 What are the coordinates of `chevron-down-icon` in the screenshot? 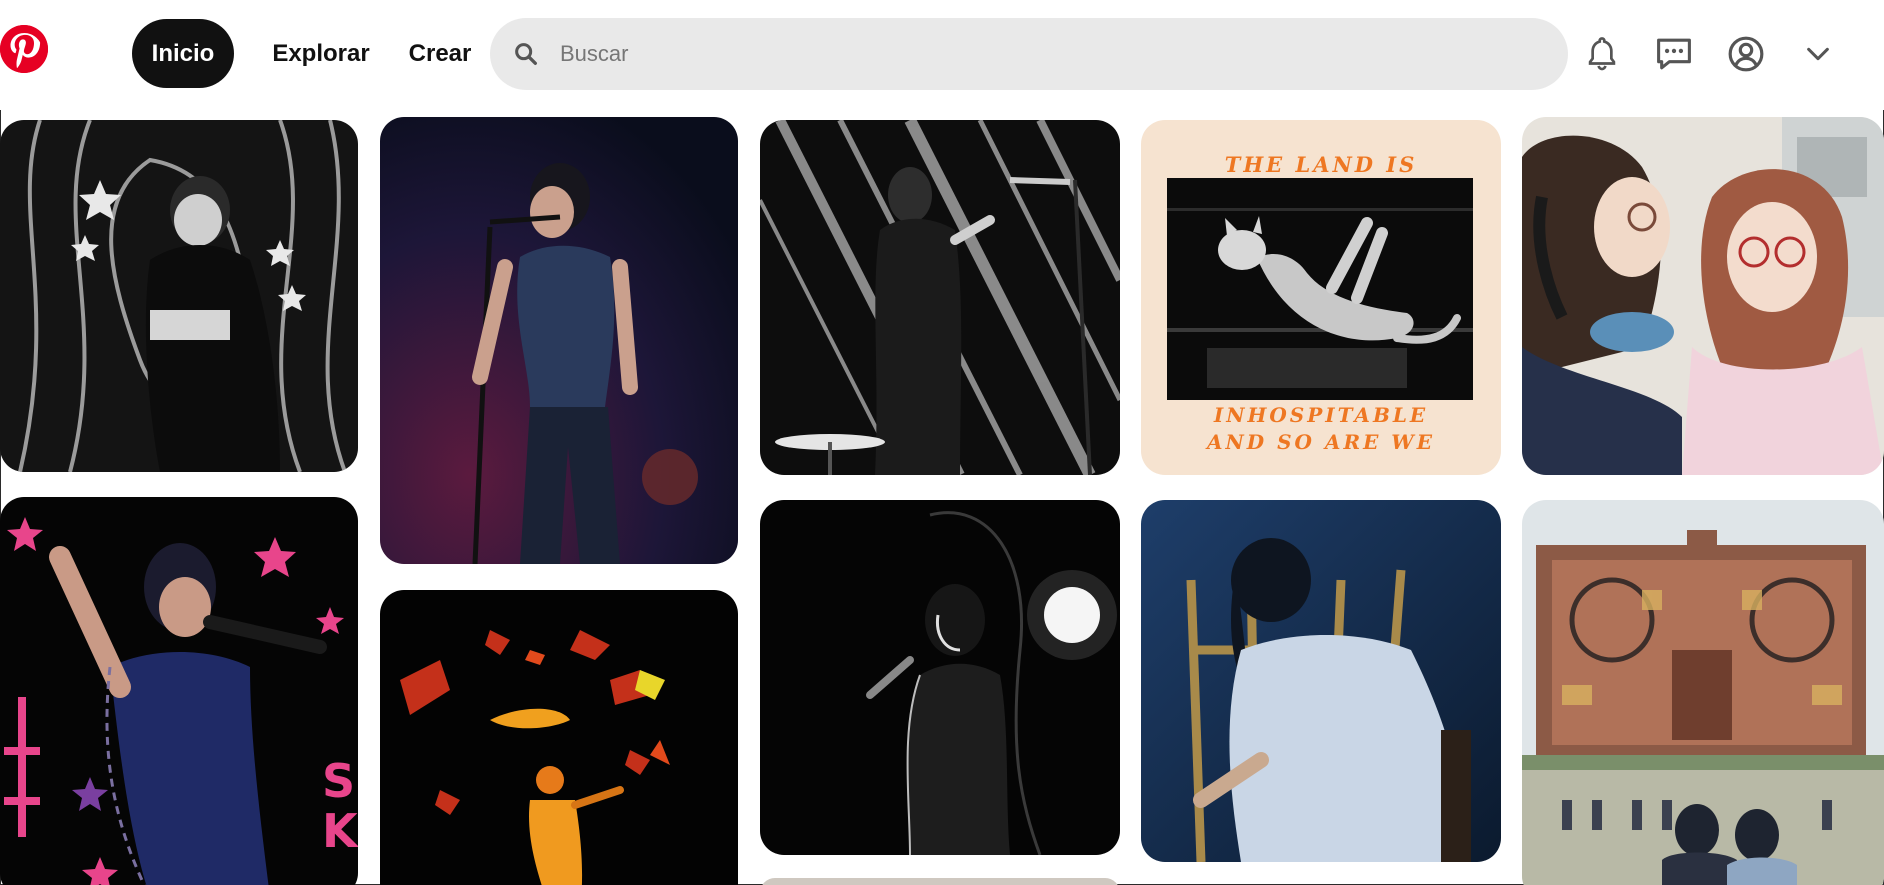 It's located at (1818, 54).